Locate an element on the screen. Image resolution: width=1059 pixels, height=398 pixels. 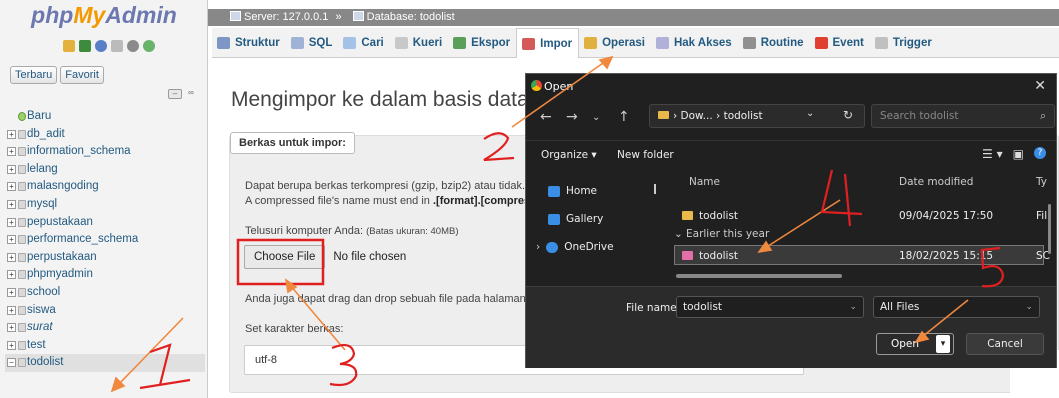
collapse-all-icon: – is located at coordinates (175, 94).